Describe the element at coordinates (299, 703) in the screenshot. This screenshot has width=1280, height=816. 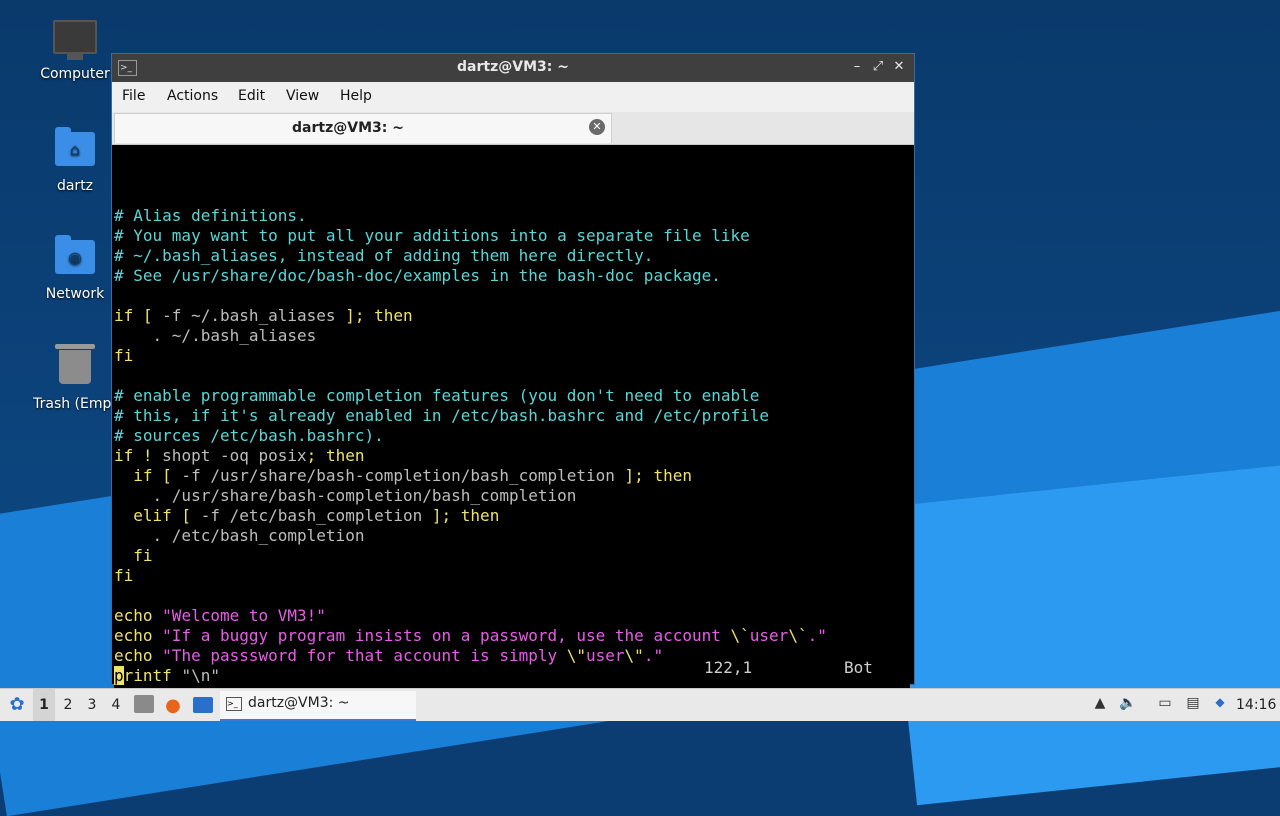
I see `taskbar-task-label: dartz@VM3: ~` at that location.